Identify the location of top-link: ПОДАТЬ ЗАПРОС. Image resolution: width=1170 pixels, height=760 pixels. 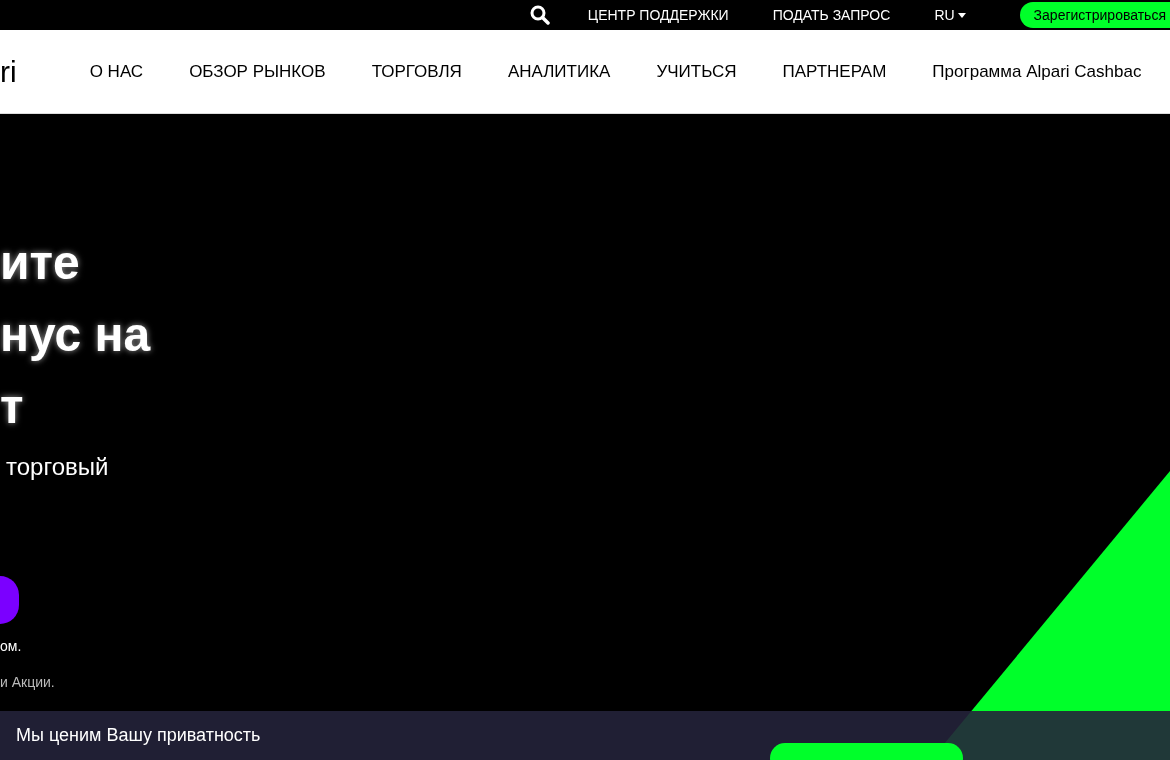
(831, 15).